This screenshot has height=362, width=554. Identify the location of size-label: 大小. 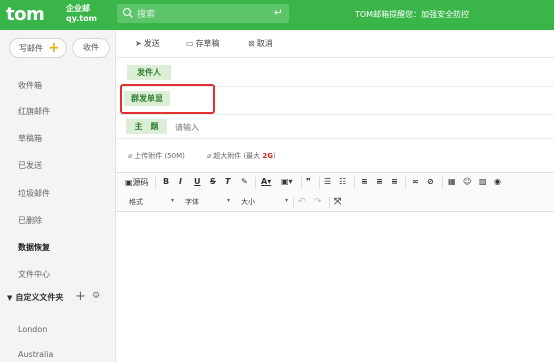
(248, 202).